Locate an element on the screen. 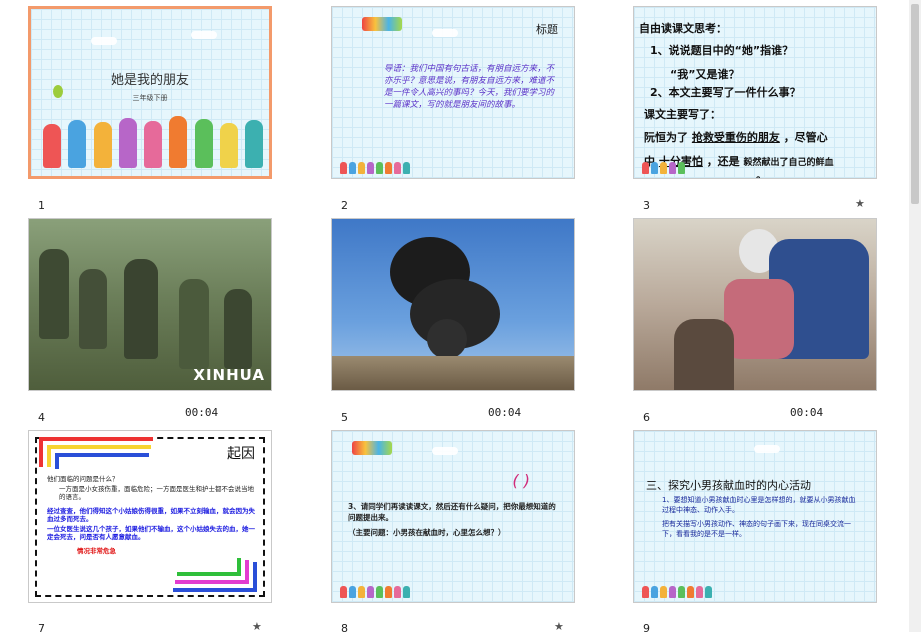  slide-thumbnail-1: 她是我的朋友 三年级下册 is located at coordinates (150, 92).